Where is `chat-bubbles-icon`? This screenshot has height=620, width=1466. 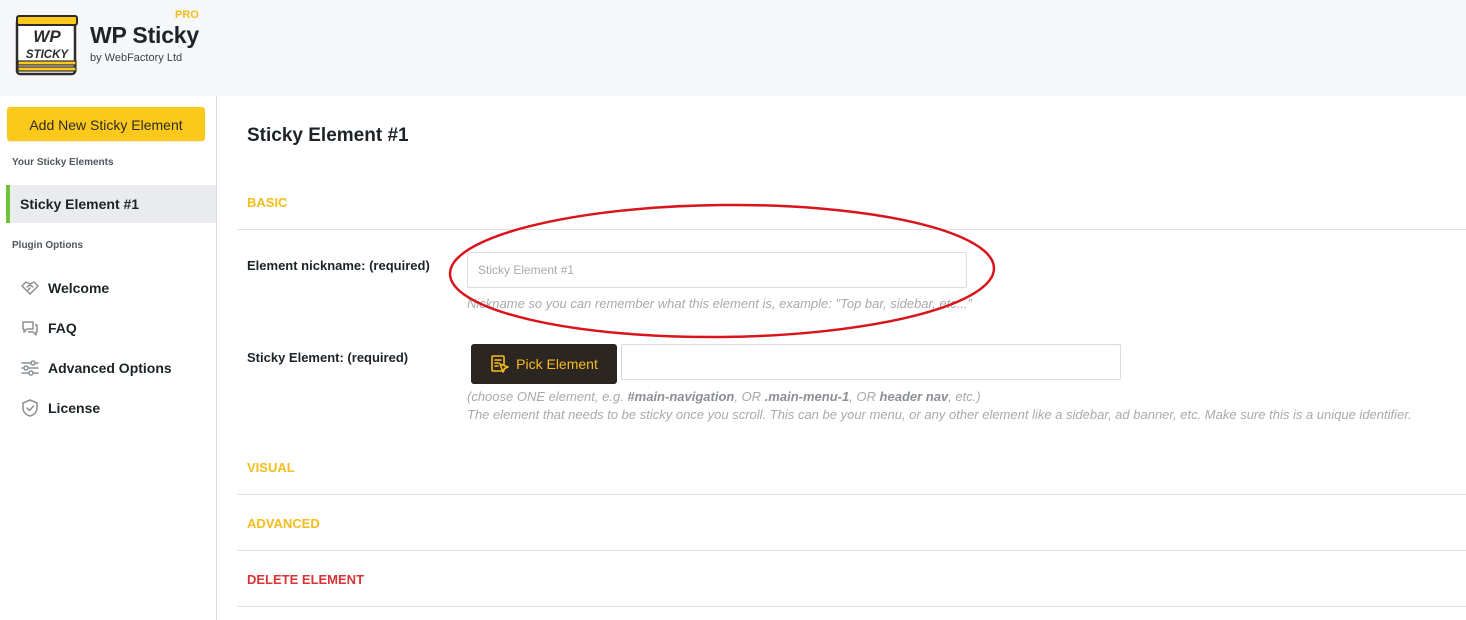 chat-bubbles-icon is located at coordinates (30, 328).